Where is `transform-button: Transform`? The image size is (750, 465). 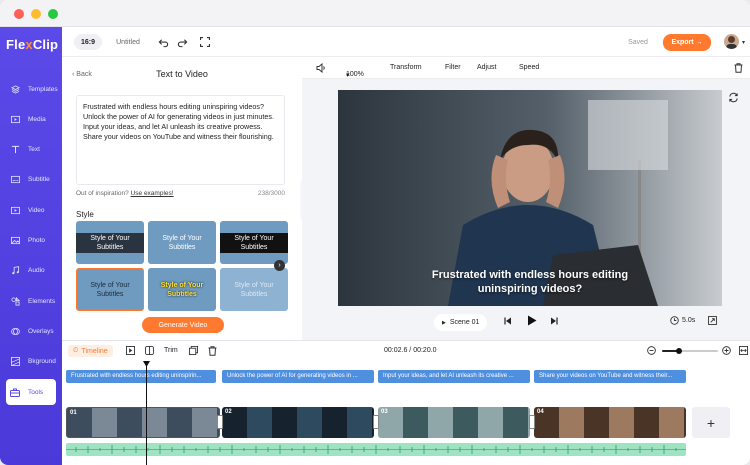 transform-button: Transform is located at coordinates (406, 67).